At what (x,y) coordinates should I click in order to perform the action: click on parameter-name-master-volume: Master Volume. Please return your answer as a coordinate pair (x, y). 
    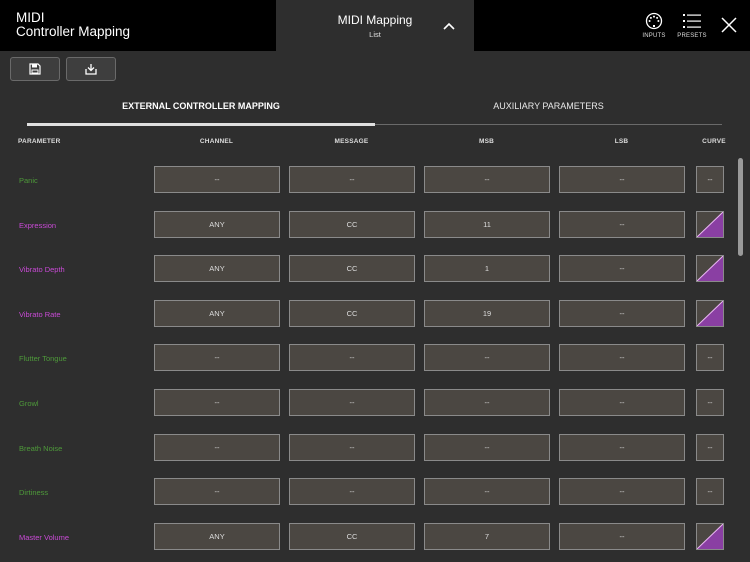
    Looking at the image, I should click on (44, 537).